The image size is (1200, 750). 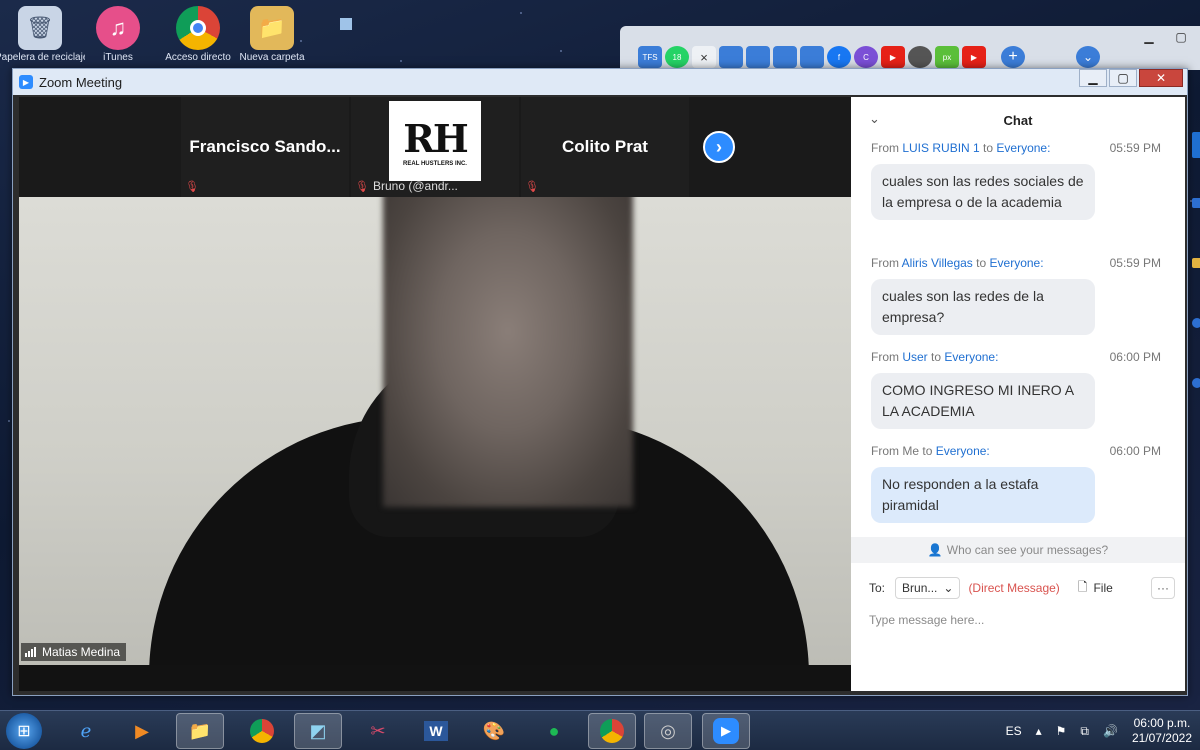 I want to click on message-meta: From Me to Everyone: 06:00 PM, so click(x=1016, y=451).